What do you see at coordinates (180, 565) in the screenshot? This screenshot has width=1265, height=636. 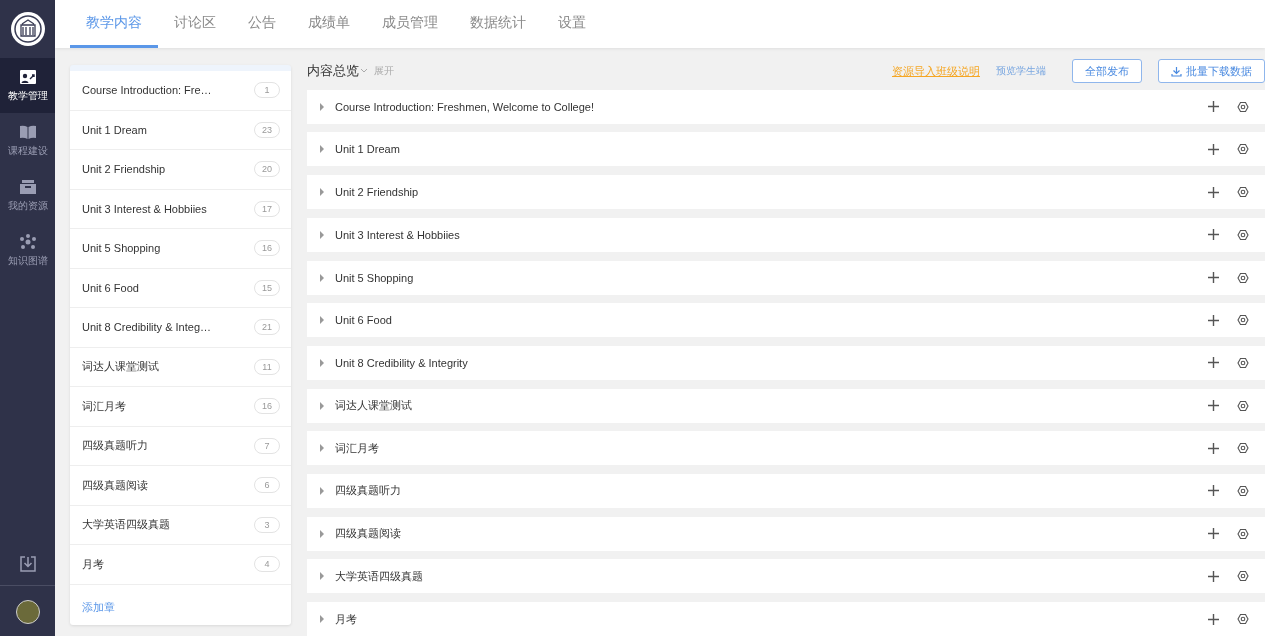 I see `chapter-item: 月考 4` at bounding box center [180, 565].